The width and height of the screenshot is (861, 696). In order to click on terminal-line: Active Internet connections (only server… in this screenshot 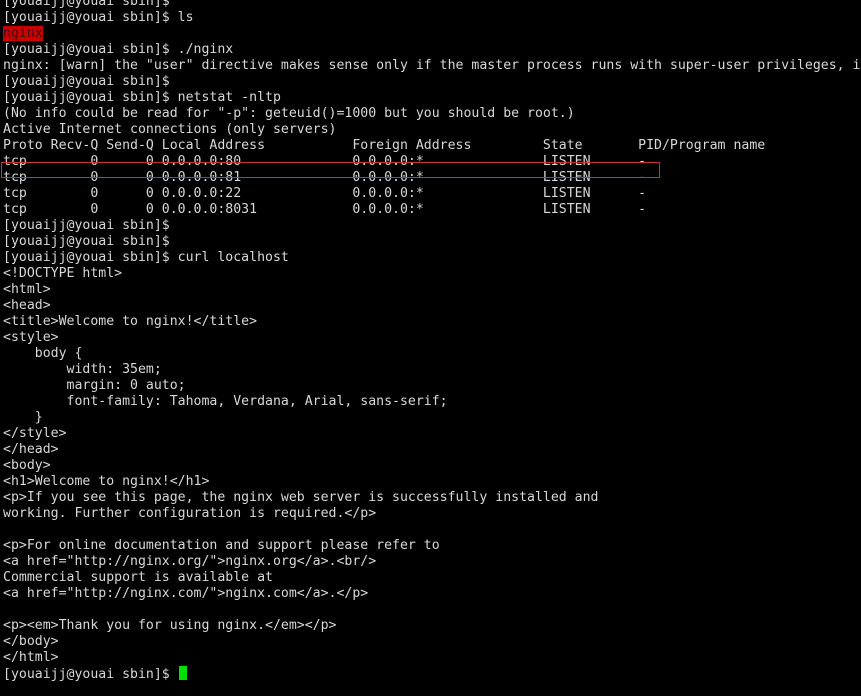, I will do `click(170, 129)`.